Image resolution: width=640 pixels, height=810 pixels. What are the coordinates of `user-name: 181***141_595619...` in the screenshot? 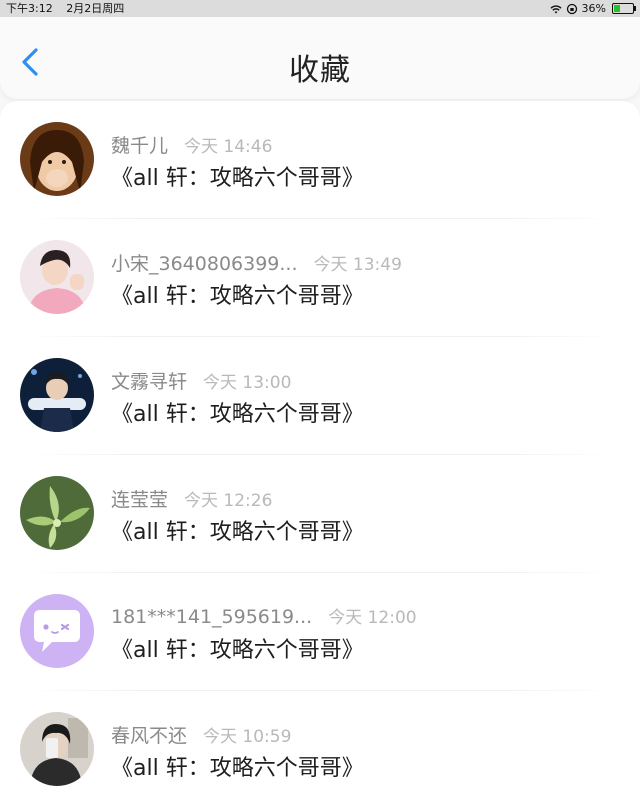 It's located at (211, 617).